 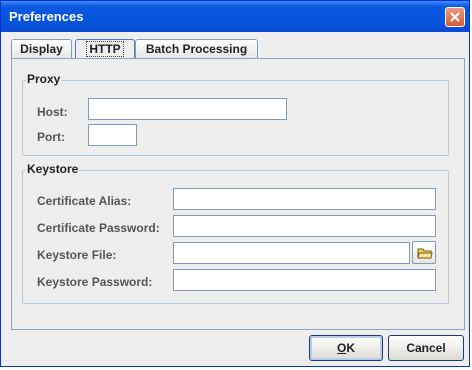 I want to click on keystore-file-label: Keystore File:, so click(x=77, y=255).